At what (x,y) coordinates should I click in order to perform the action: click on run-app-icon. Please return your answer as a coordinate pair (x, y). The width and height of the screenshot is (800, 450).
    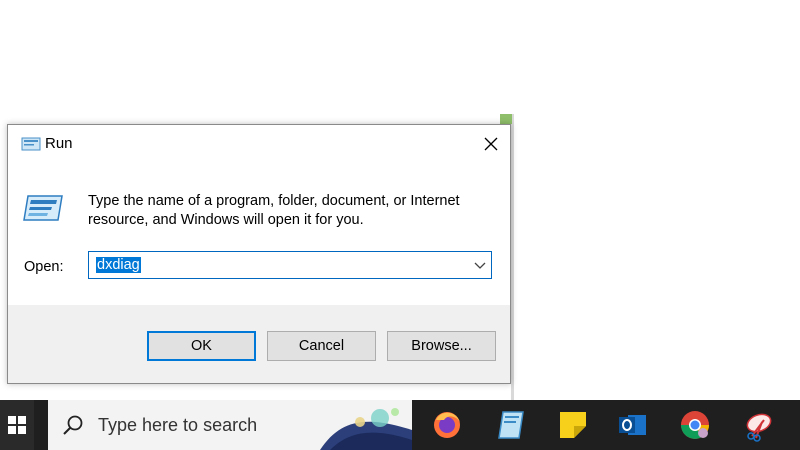
    Looking at the image, I should click on (43, 208).